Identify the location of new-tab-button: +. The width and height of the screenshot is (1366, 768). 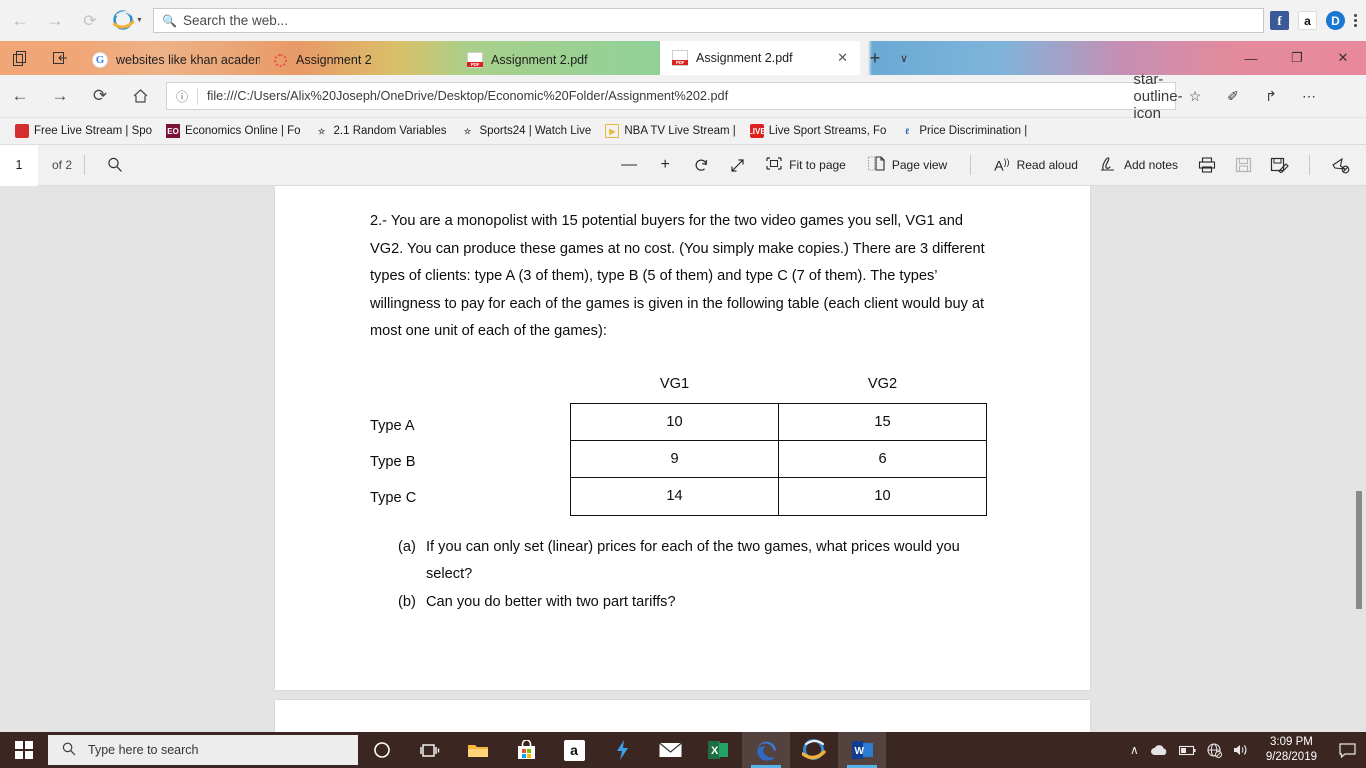
(875, 58).